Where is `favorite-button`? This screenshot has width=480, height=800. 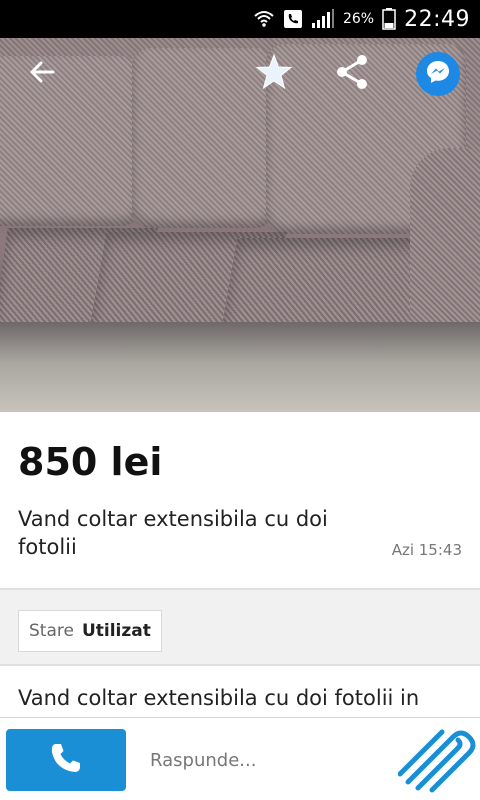 favorite-button is located at coordinates (274, 74).